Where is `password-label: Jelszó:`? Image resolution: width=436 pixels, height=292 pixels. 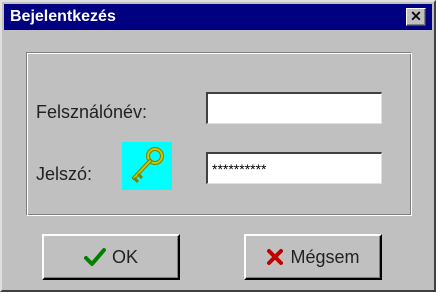 password-label: Jelszó: is located at coordinates (64, 174).